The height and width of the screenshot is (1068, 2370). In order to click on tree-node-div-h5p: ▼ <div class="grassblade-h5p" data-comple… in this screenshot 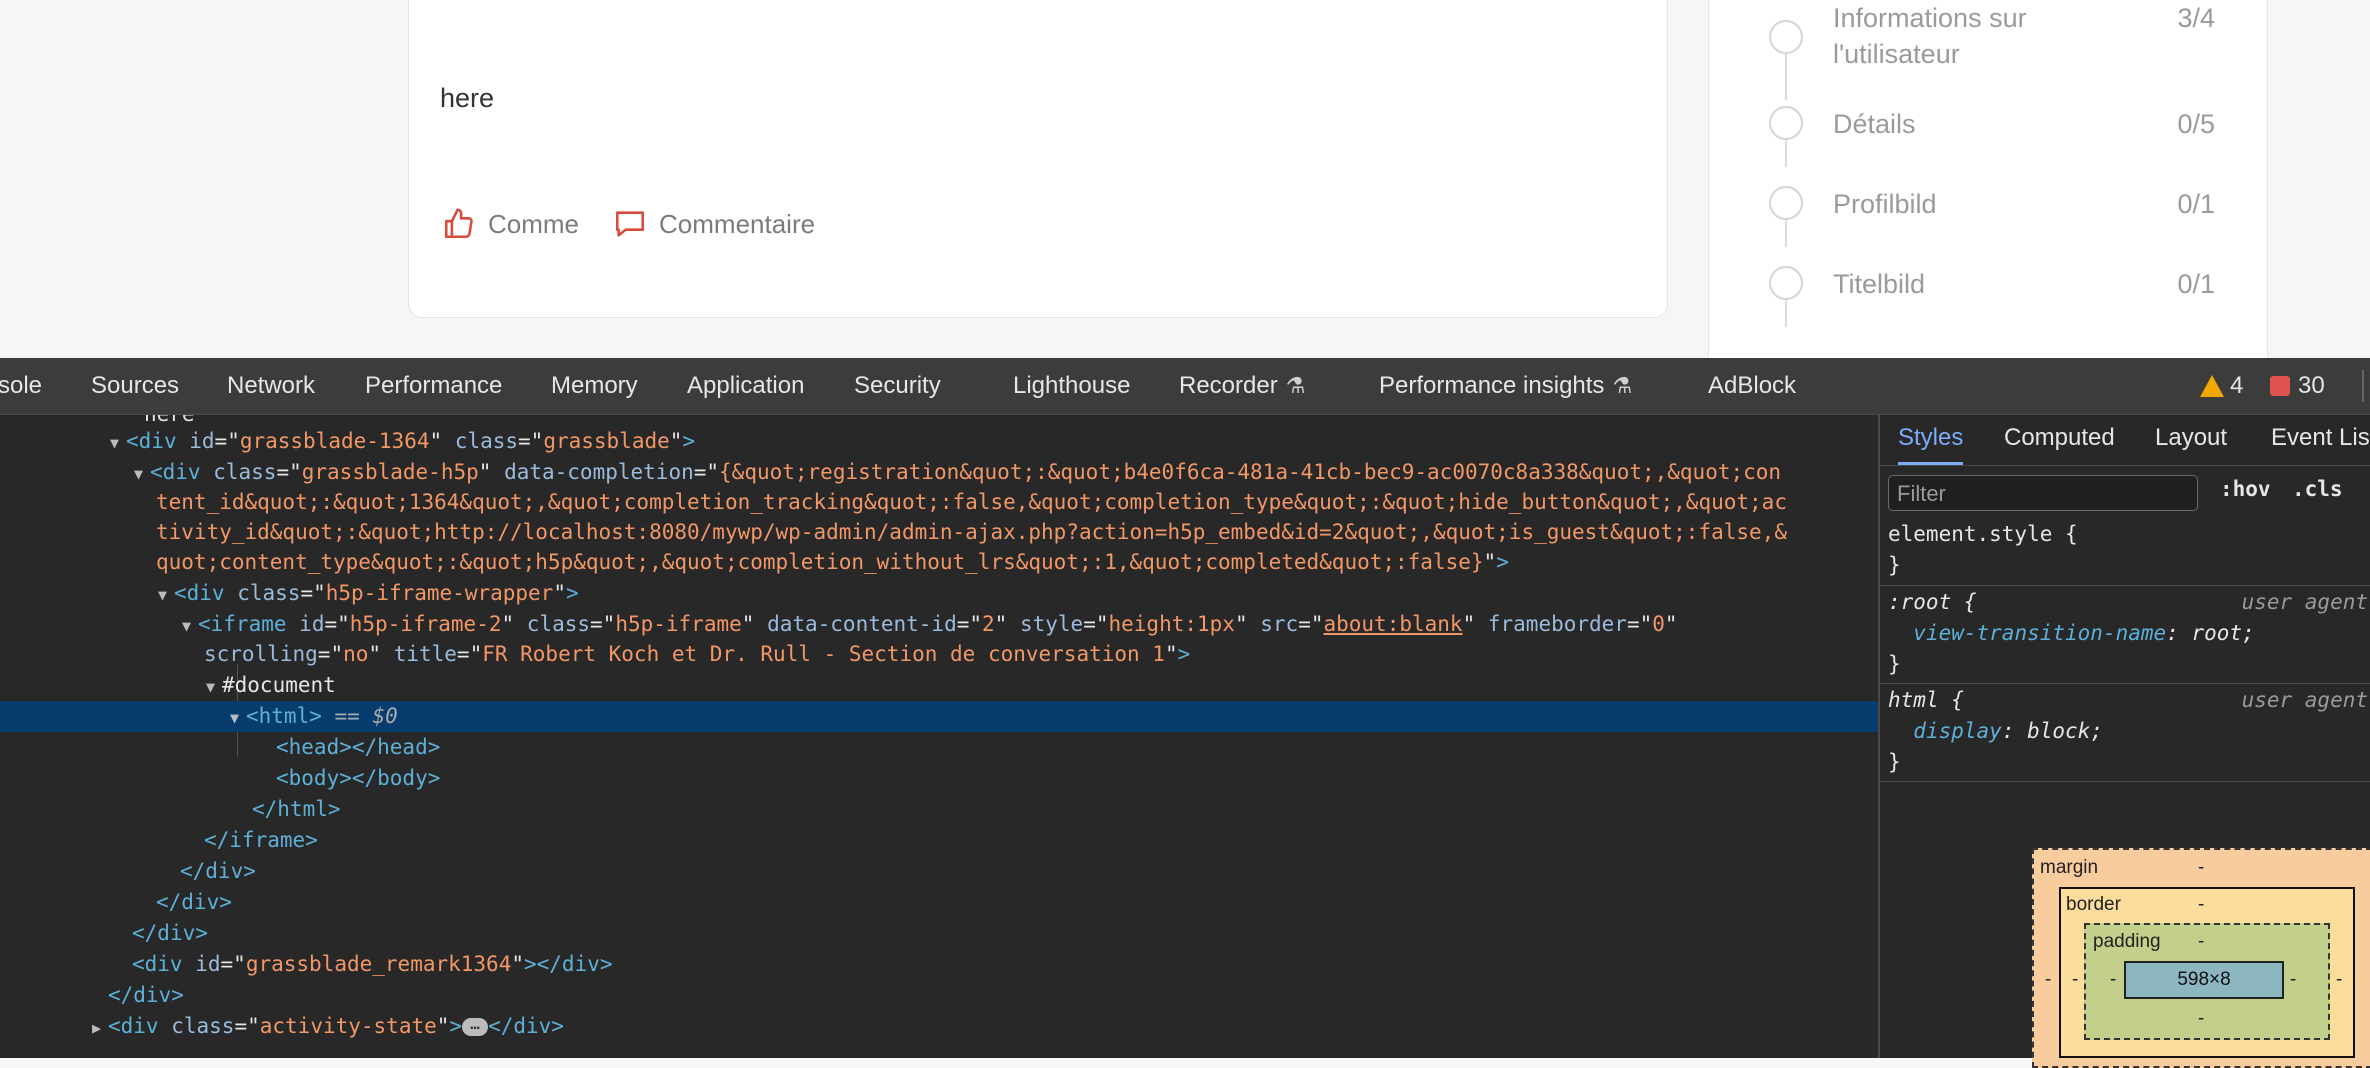, I will do `click(939, 472)`.